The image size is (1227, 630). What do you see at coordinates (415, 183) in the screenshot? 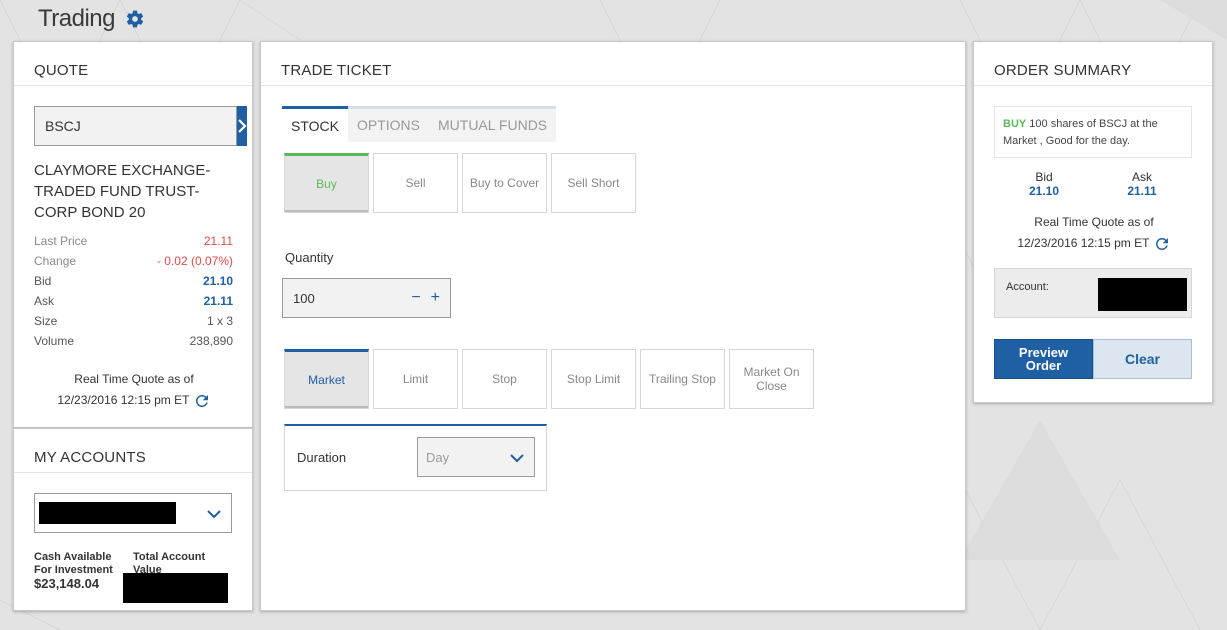
I see `sell-button: Sell` at bounding box center [415, 183].